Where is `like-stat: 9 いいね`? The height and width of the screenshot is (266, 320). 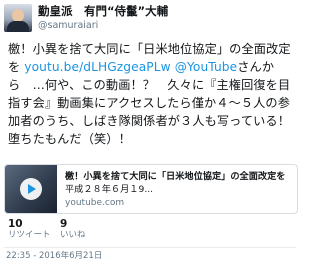 like-stat: 9 いいね is located at coordinates (73, 229).